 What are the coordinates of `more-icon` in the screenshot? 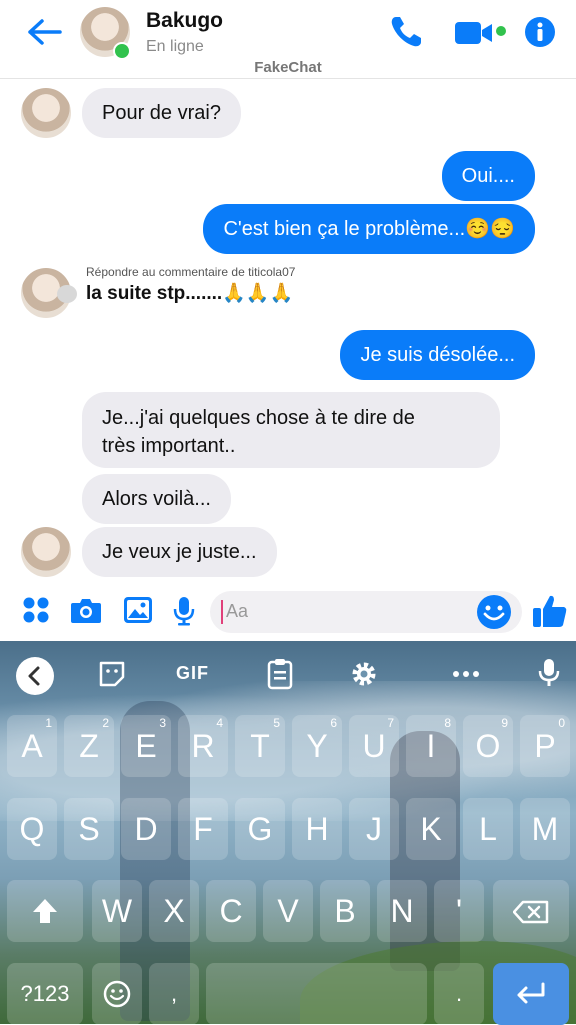 It's located at (466, 674).